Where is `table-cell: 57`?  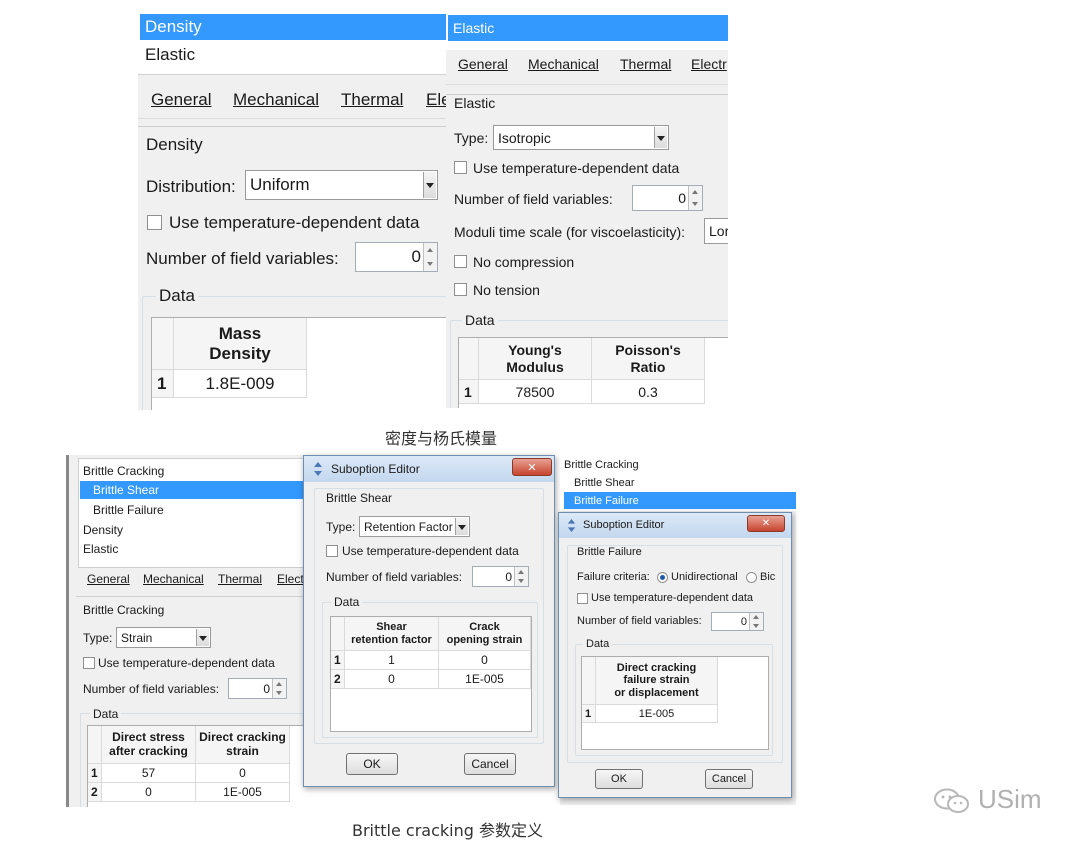
table-cell: 57 is located at coordinates (149, 773).